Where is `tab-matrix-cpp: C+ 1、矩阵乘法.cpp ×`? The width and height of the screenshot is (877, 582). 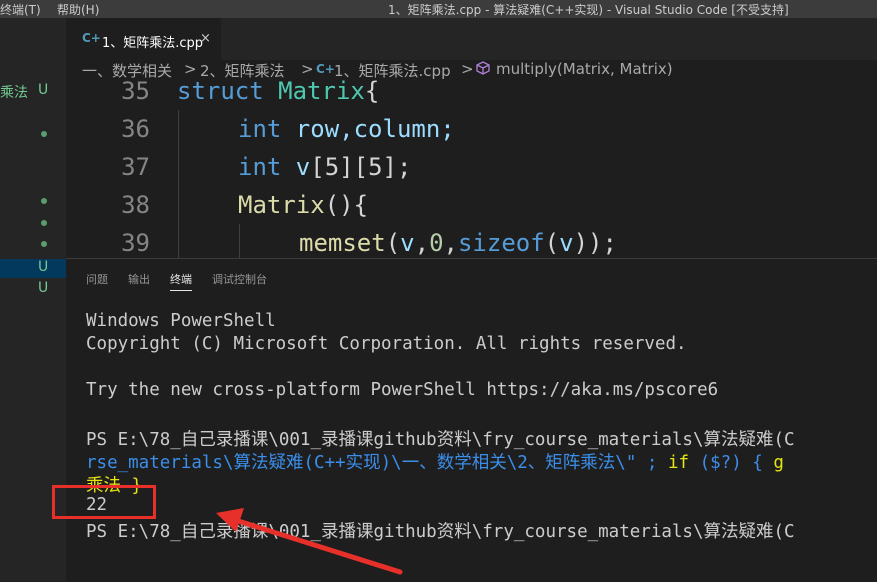 tab-matrix-cpp: C+ 1、矩阵乘法.cpp × is located at coordinates (143, 39).